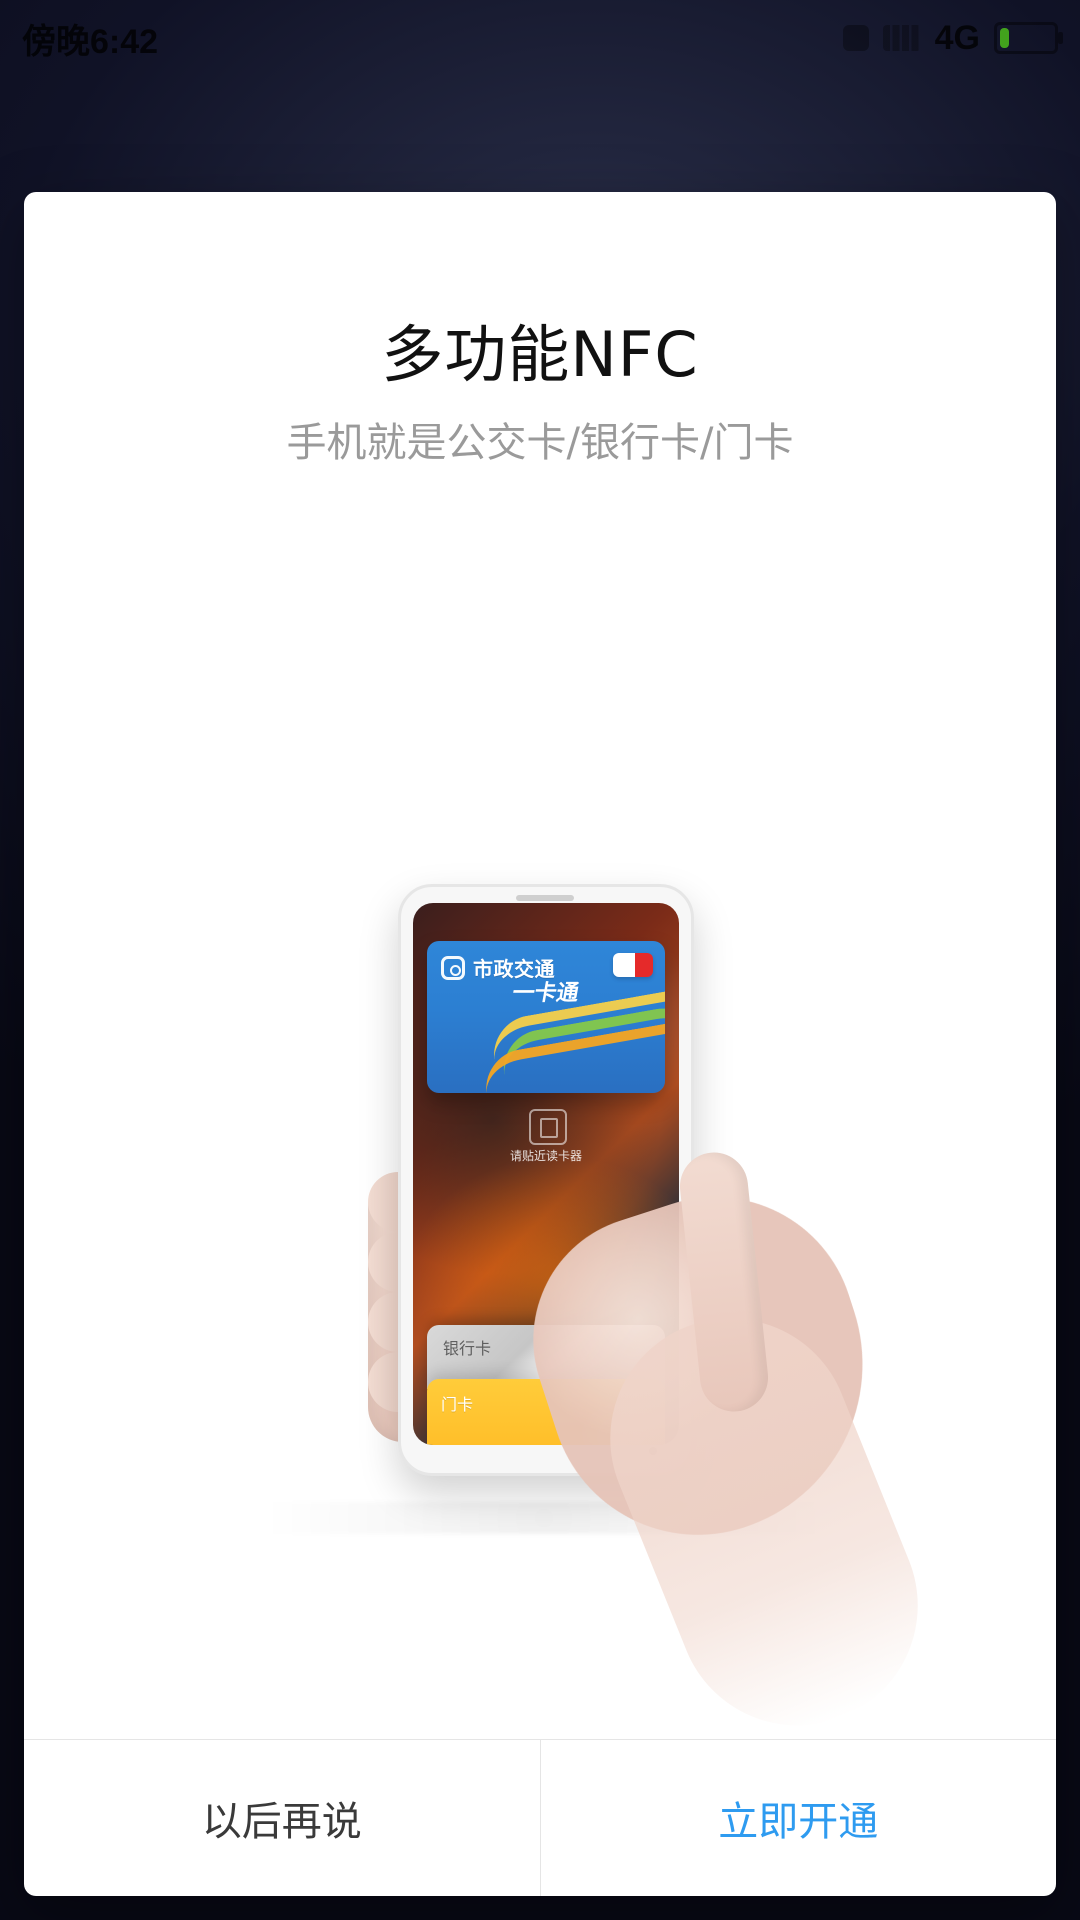 The height and width of the screenshot is (1920, 1080). I want to click on network-type: 4G, so click(957, 37).